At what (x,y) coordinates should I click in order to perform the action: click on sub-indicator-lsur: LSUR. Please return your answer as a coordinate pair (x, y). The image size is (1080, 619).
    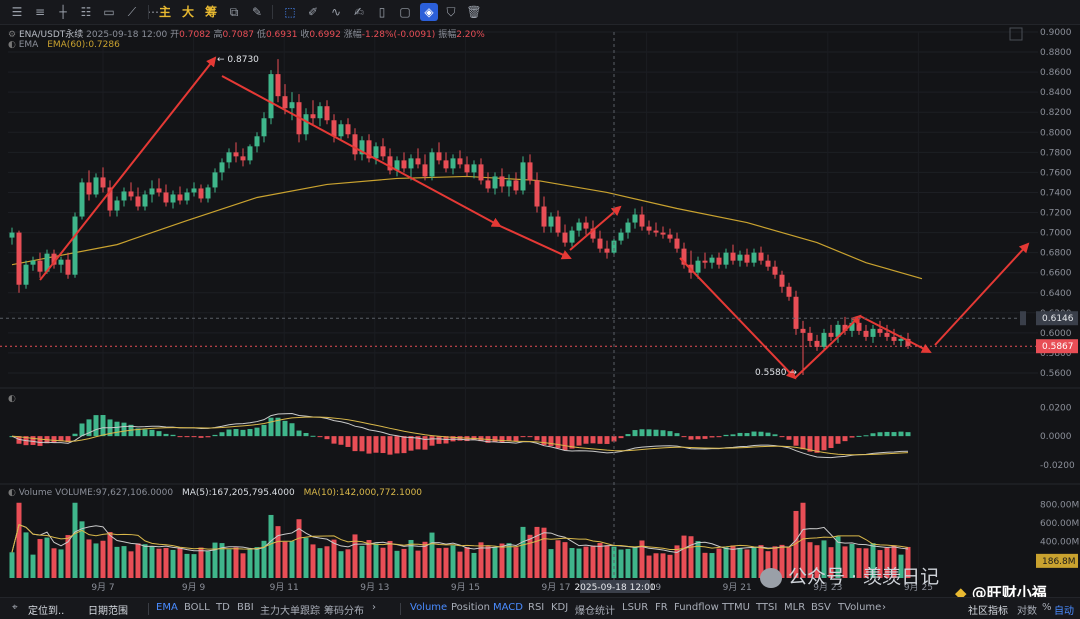
    Looking at the image, I should click on (635, 607).